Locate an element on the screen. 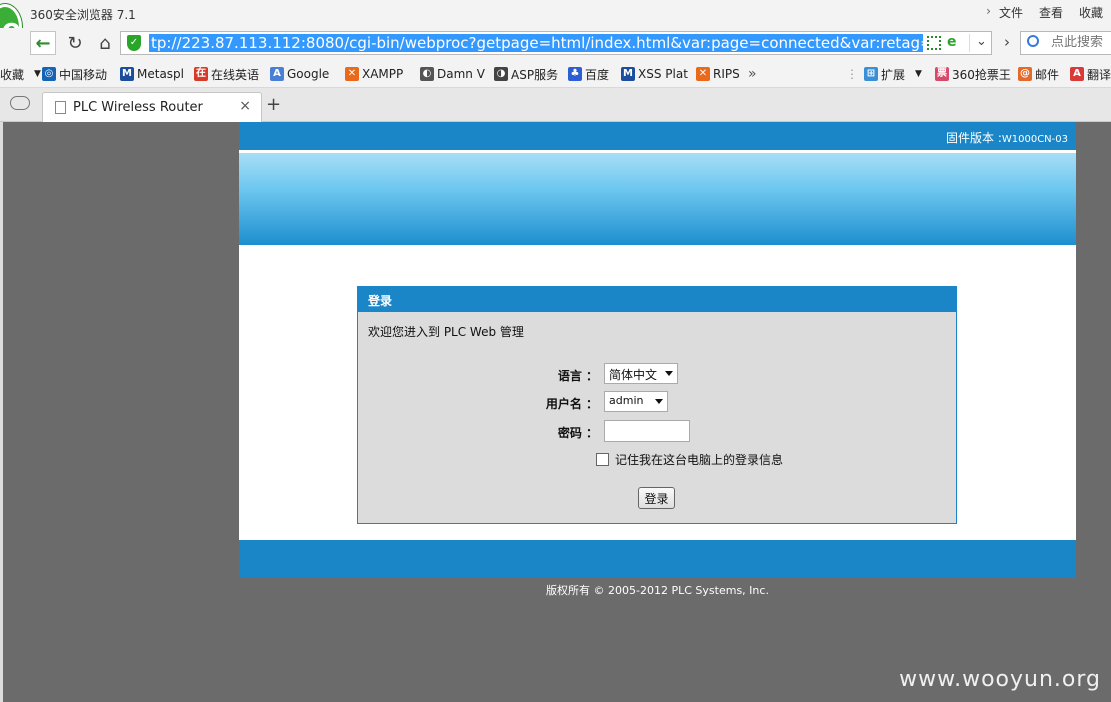  password-label: 密码 ： is located at coordinates (577, 433).